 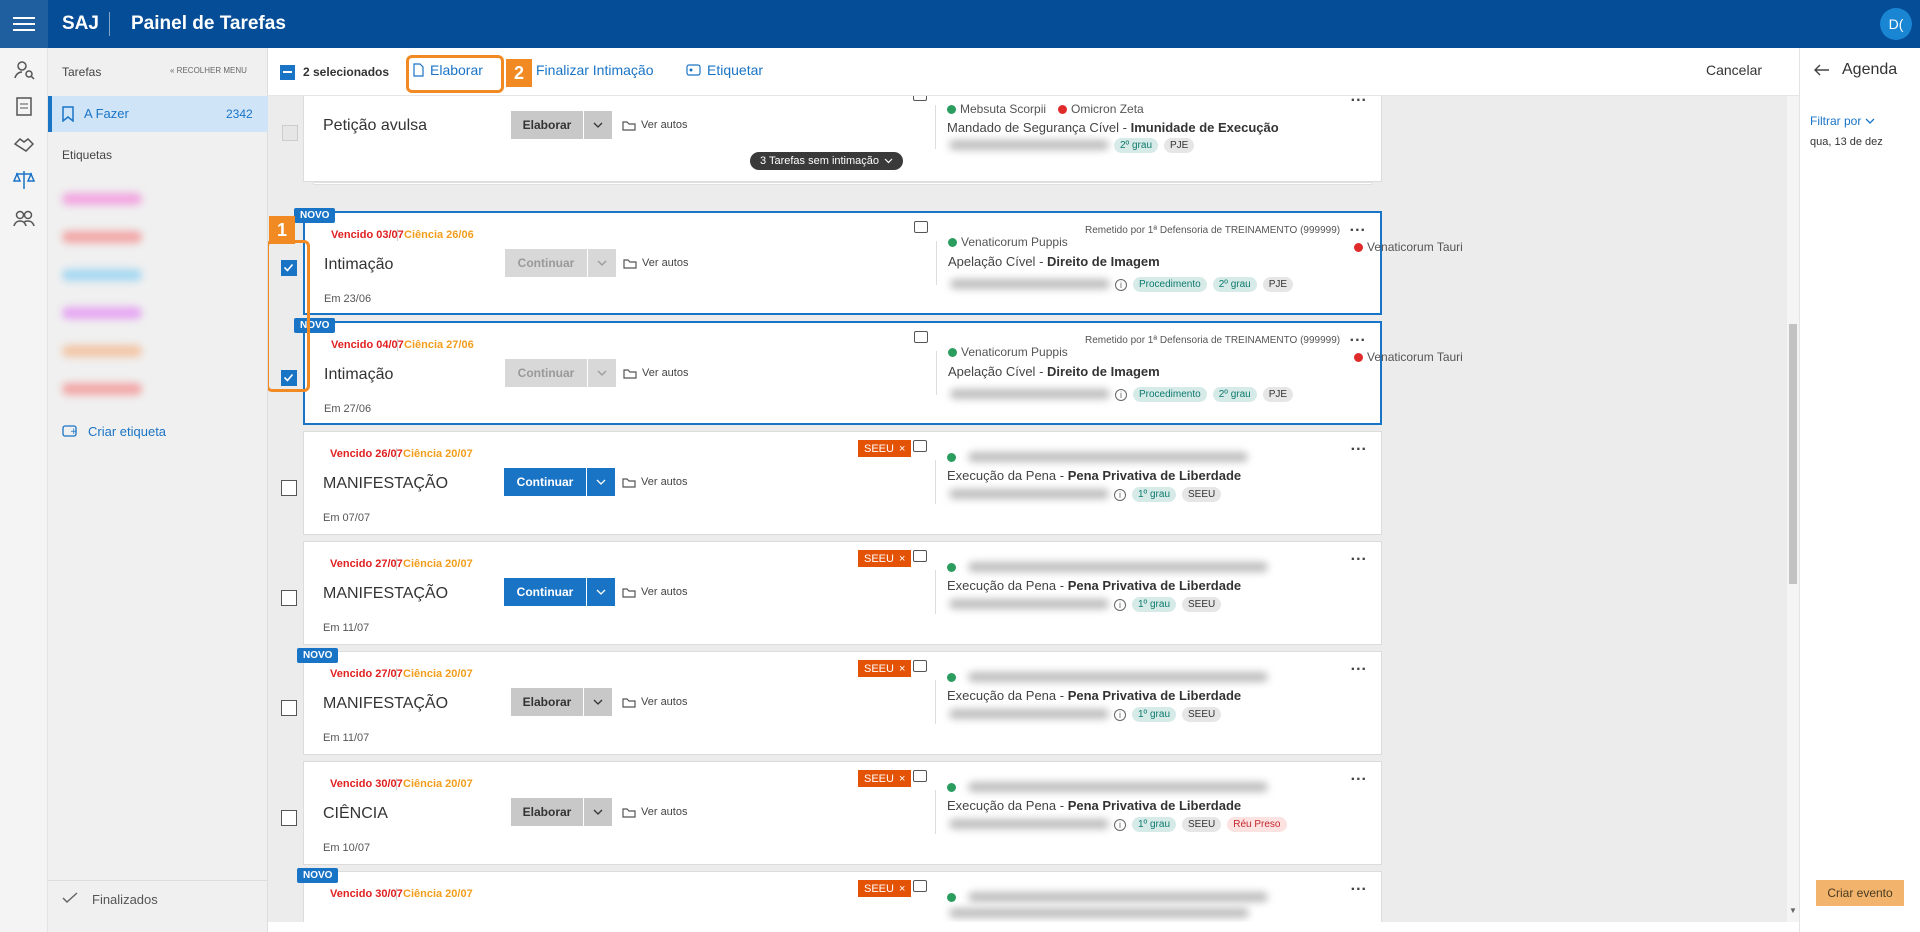 I want to click on party-active: Mebsuta Scorpii, so click(x=996, y=109).